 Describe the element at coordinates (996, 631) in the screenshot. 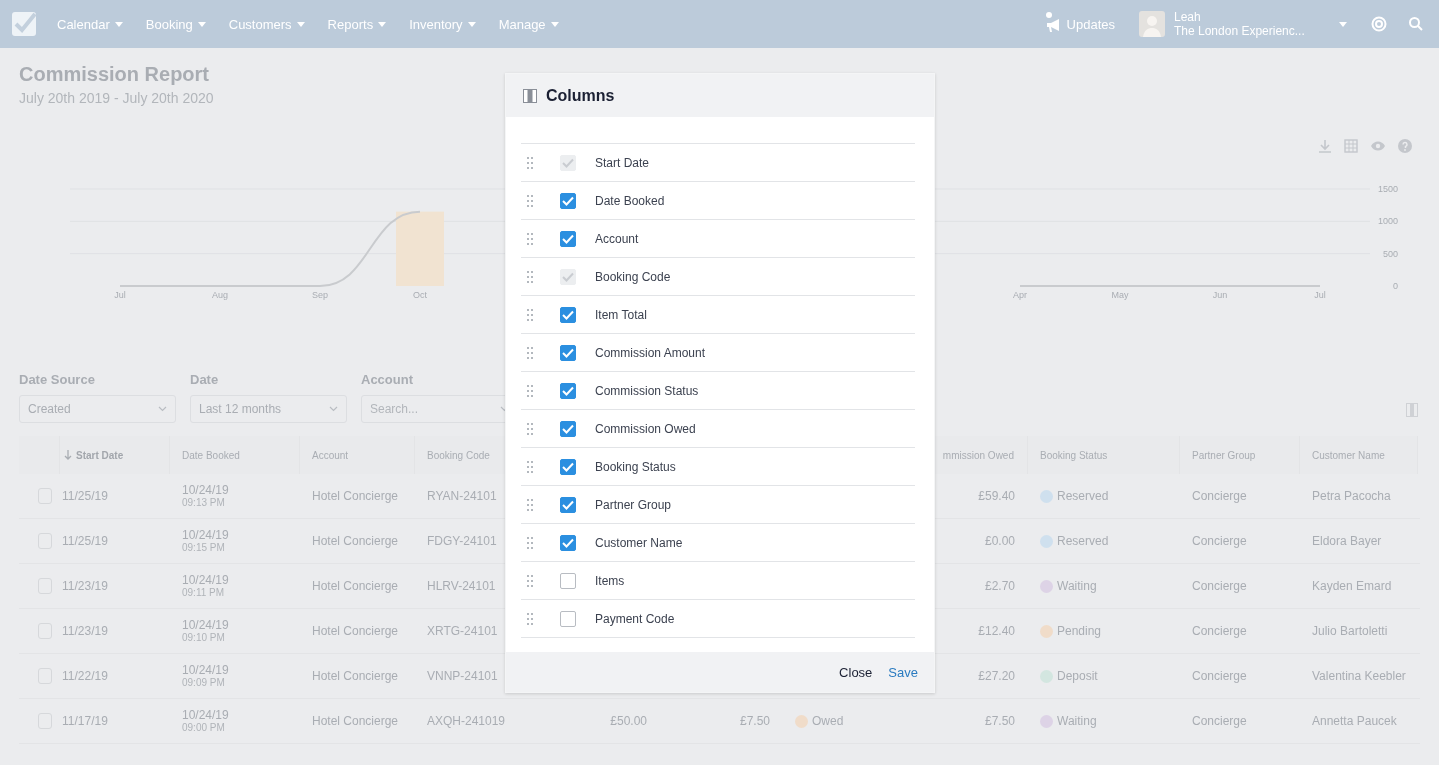

I see `table-cell: £12.40` at that location.